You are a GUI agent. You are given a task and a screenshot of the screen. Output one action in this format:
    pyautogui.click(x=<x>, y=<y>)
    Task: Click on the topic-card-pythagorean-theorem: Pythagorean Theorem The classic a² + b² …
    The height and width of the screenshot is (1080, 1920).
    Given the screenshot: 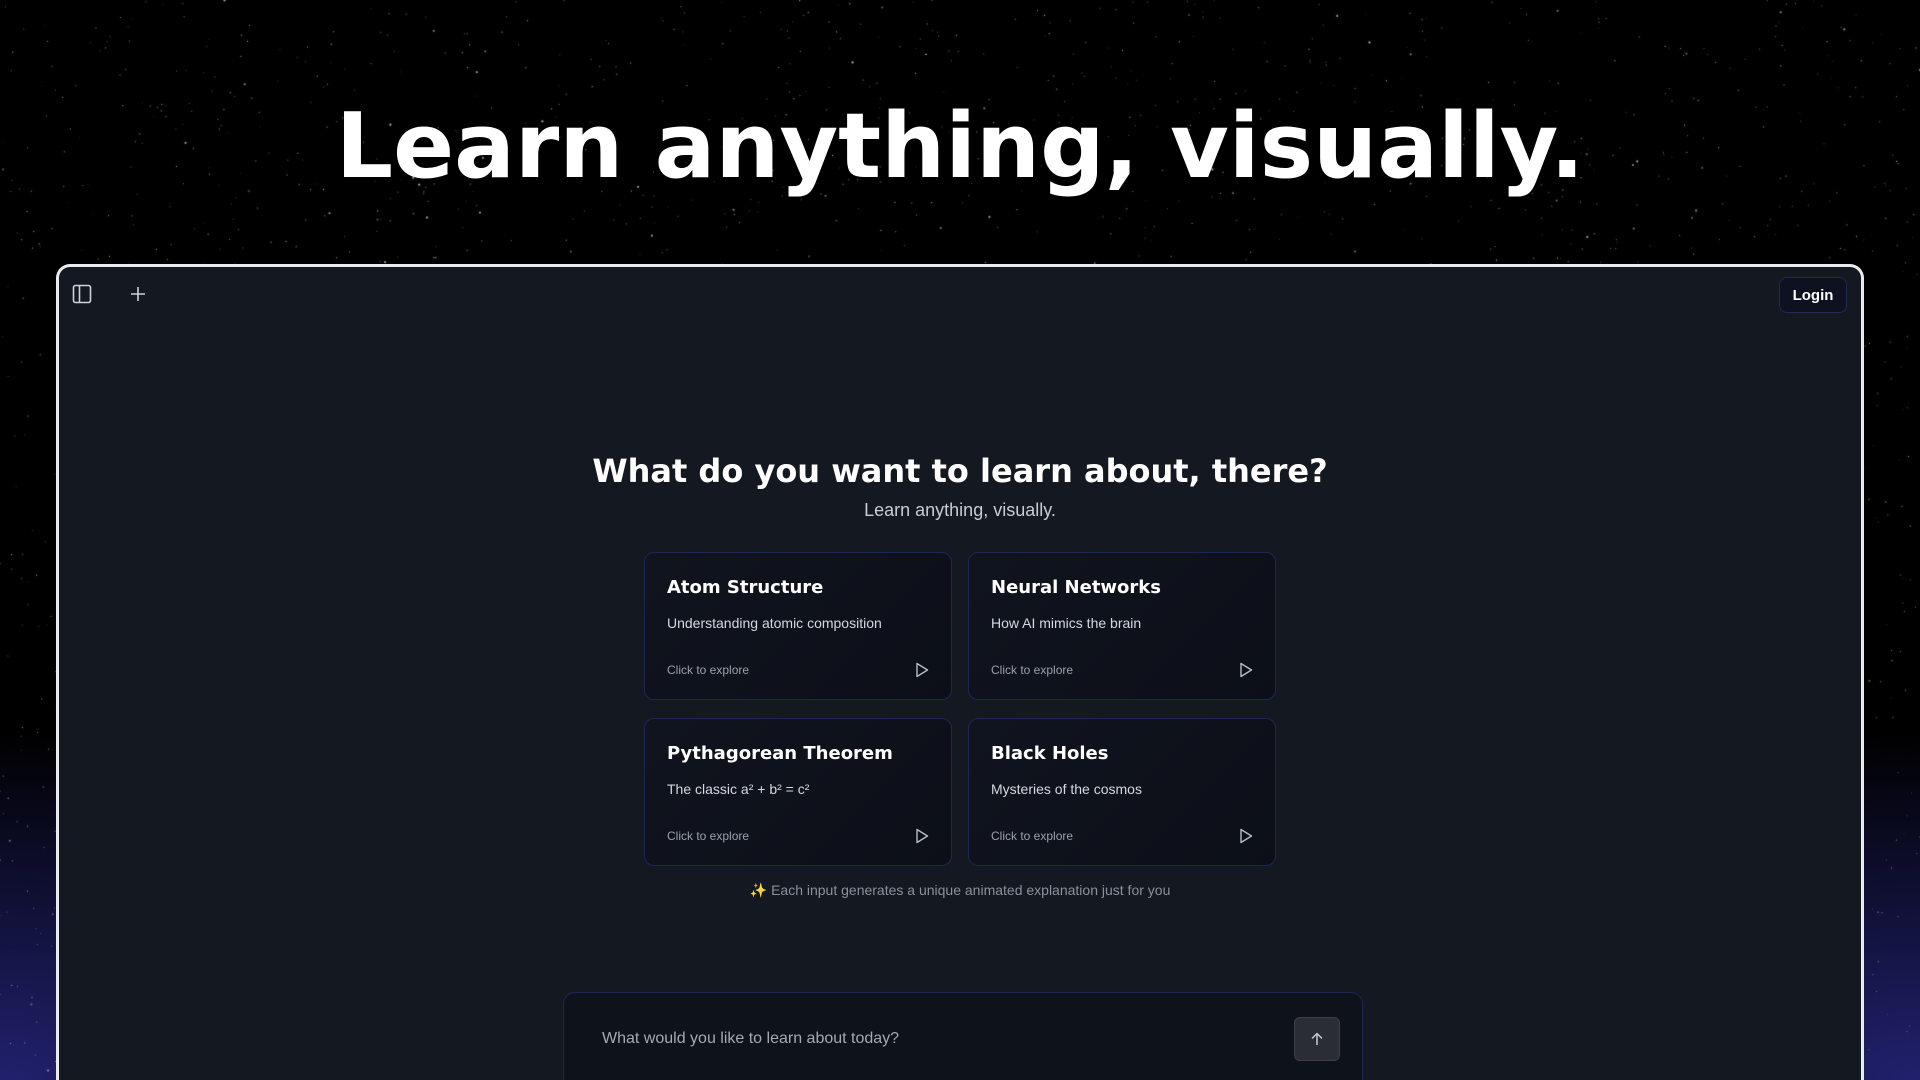 What is the action you would take?
    pyautogui.click(x=798, y=792)
    